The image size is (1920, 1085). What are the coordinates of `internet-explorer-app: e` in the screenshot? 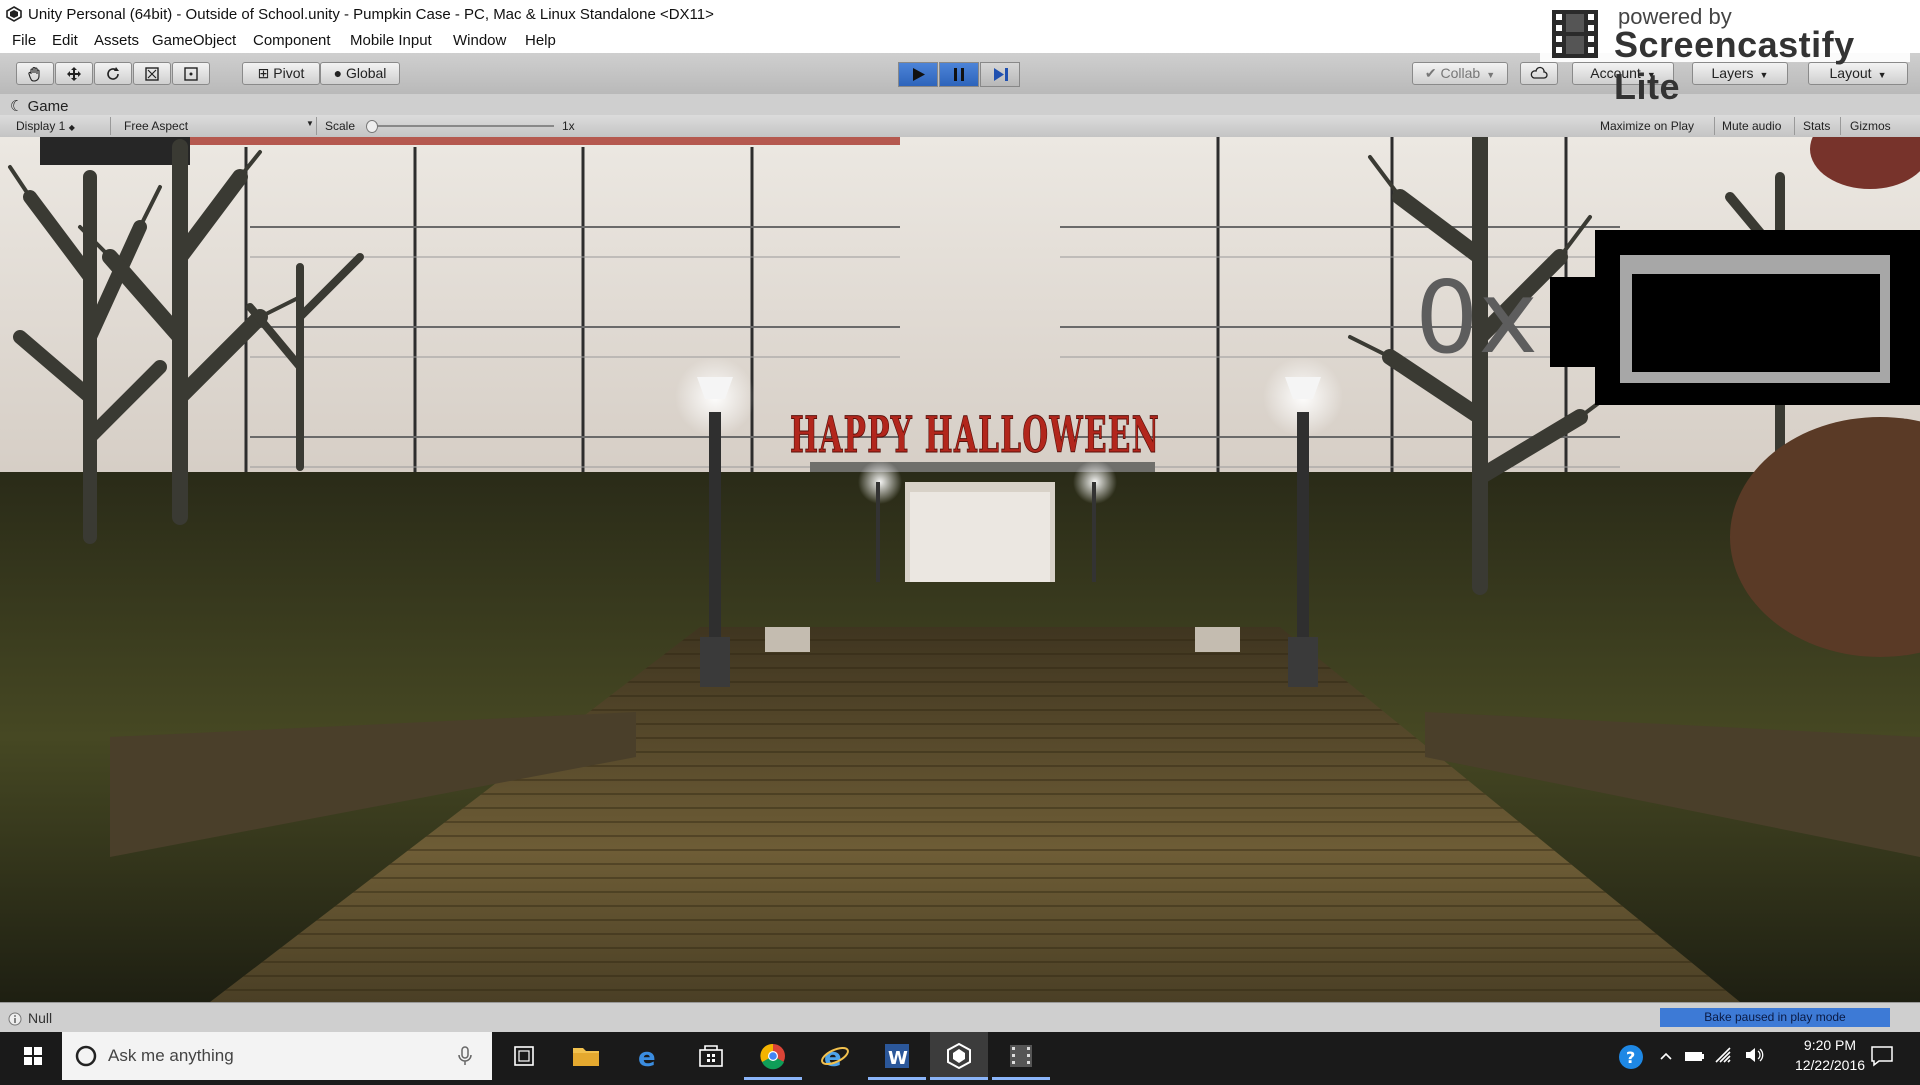 It's located at (835, 1056).